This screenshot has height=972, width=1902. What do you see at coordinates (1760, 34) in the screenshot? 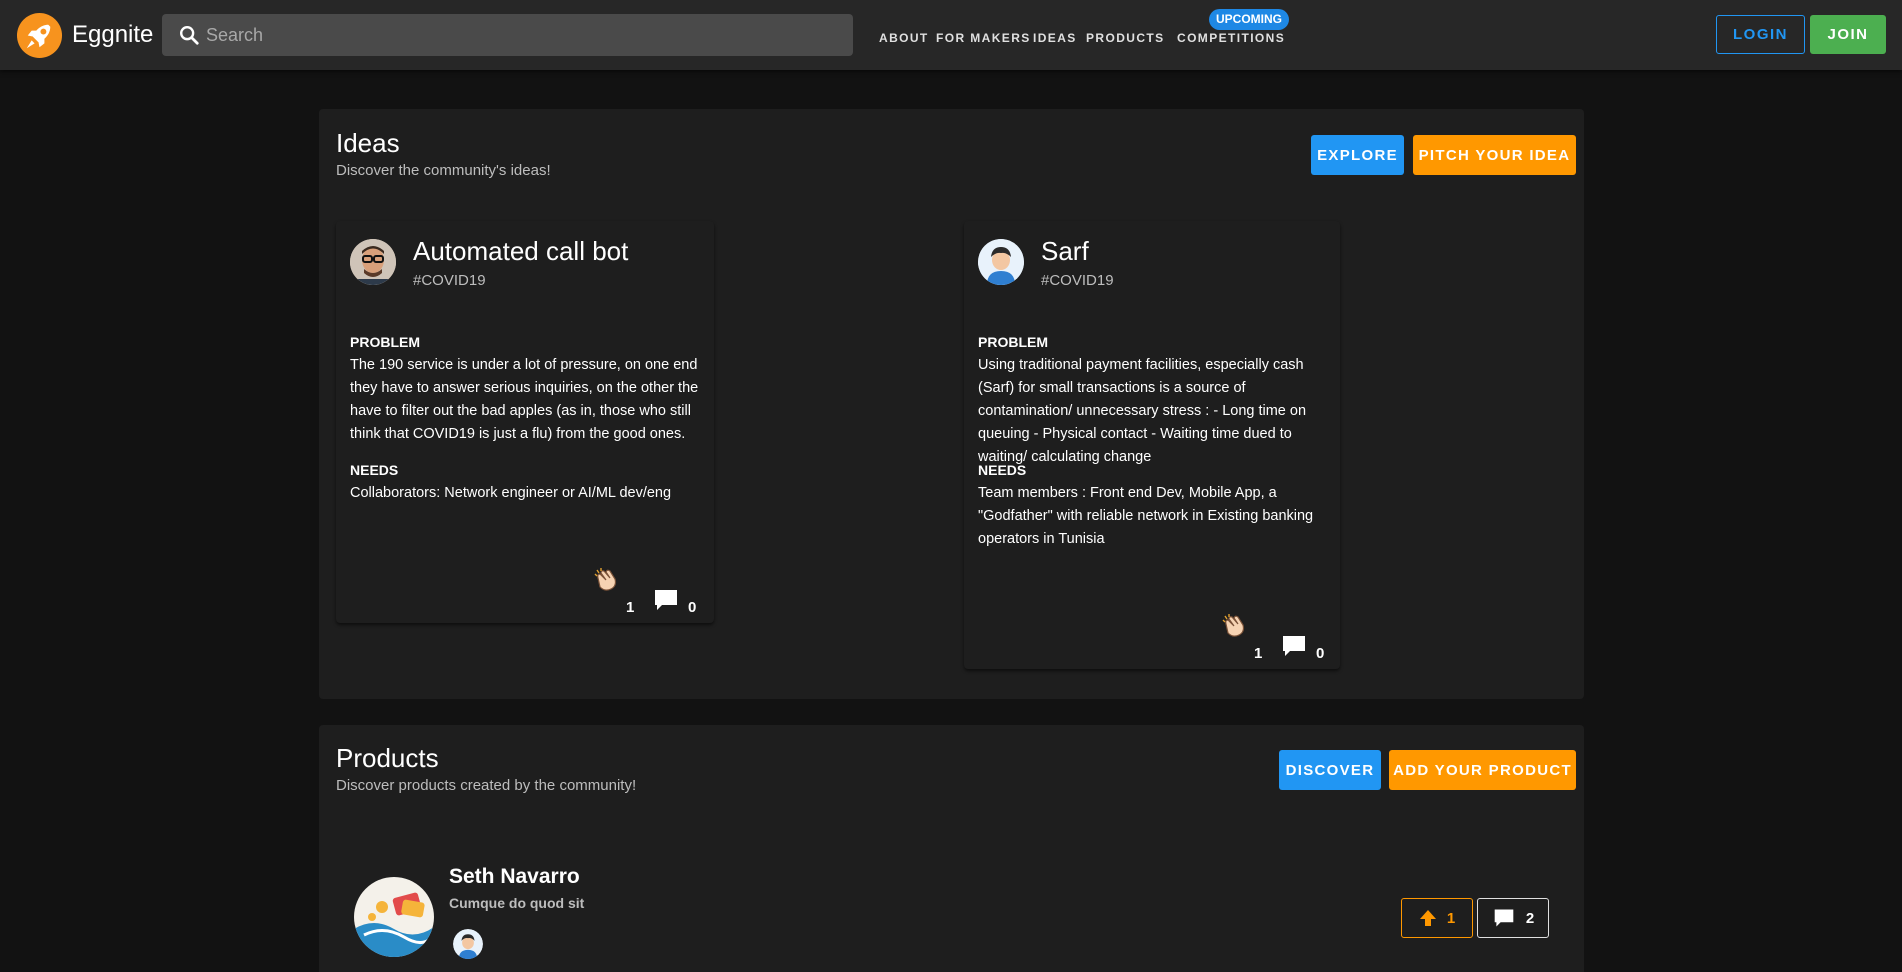
I see `login-button: LOGIN` at bounding box center [1760, 34].